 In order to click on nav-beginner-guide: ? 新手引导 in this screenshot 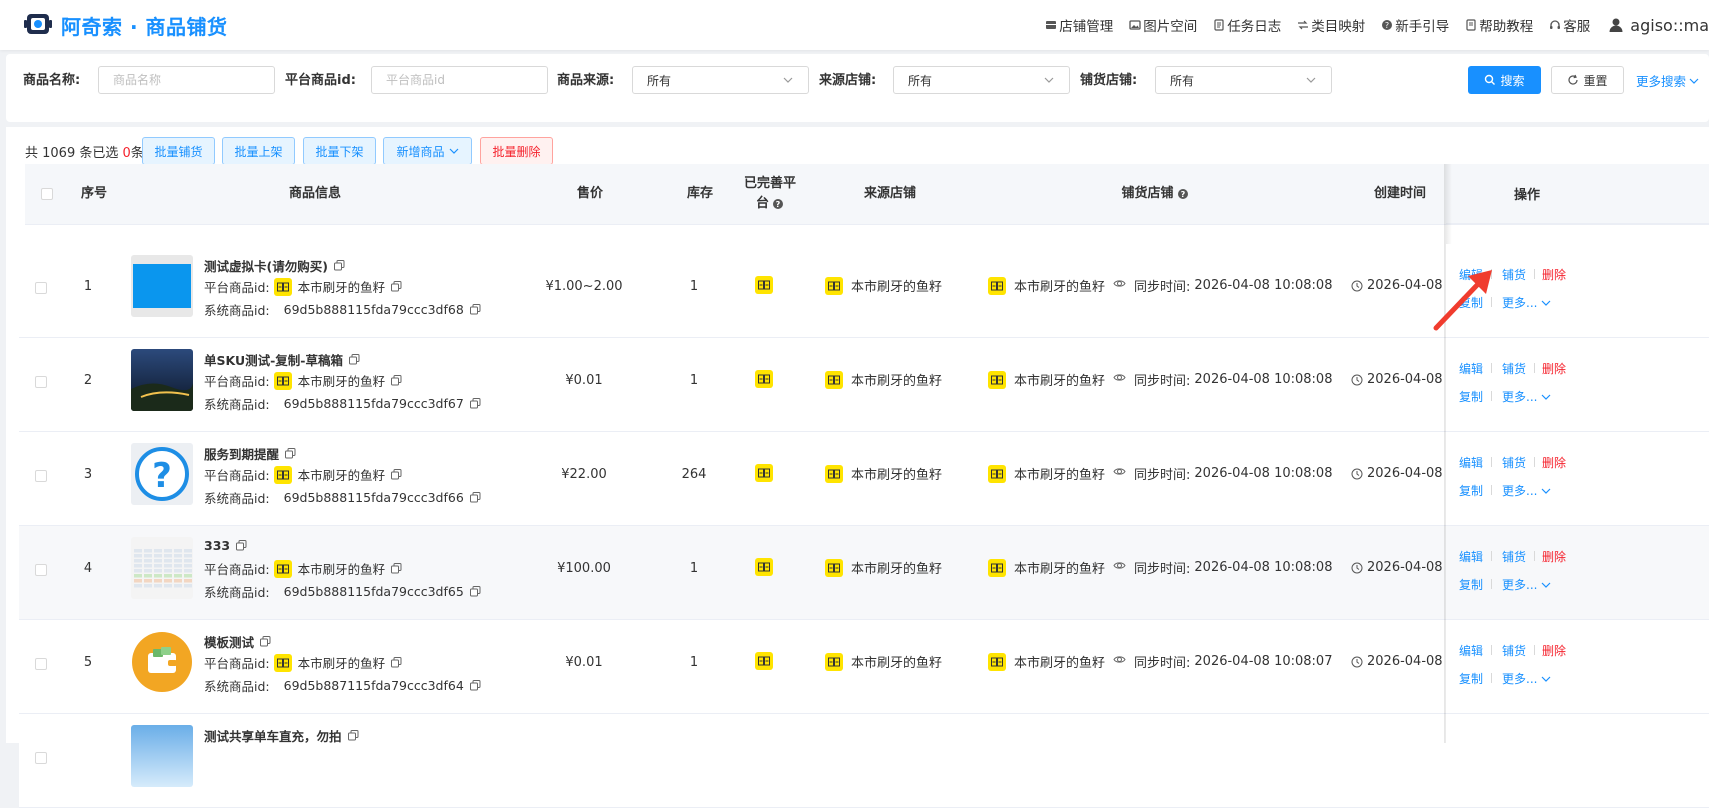, I will do `click(1415, 25)`.